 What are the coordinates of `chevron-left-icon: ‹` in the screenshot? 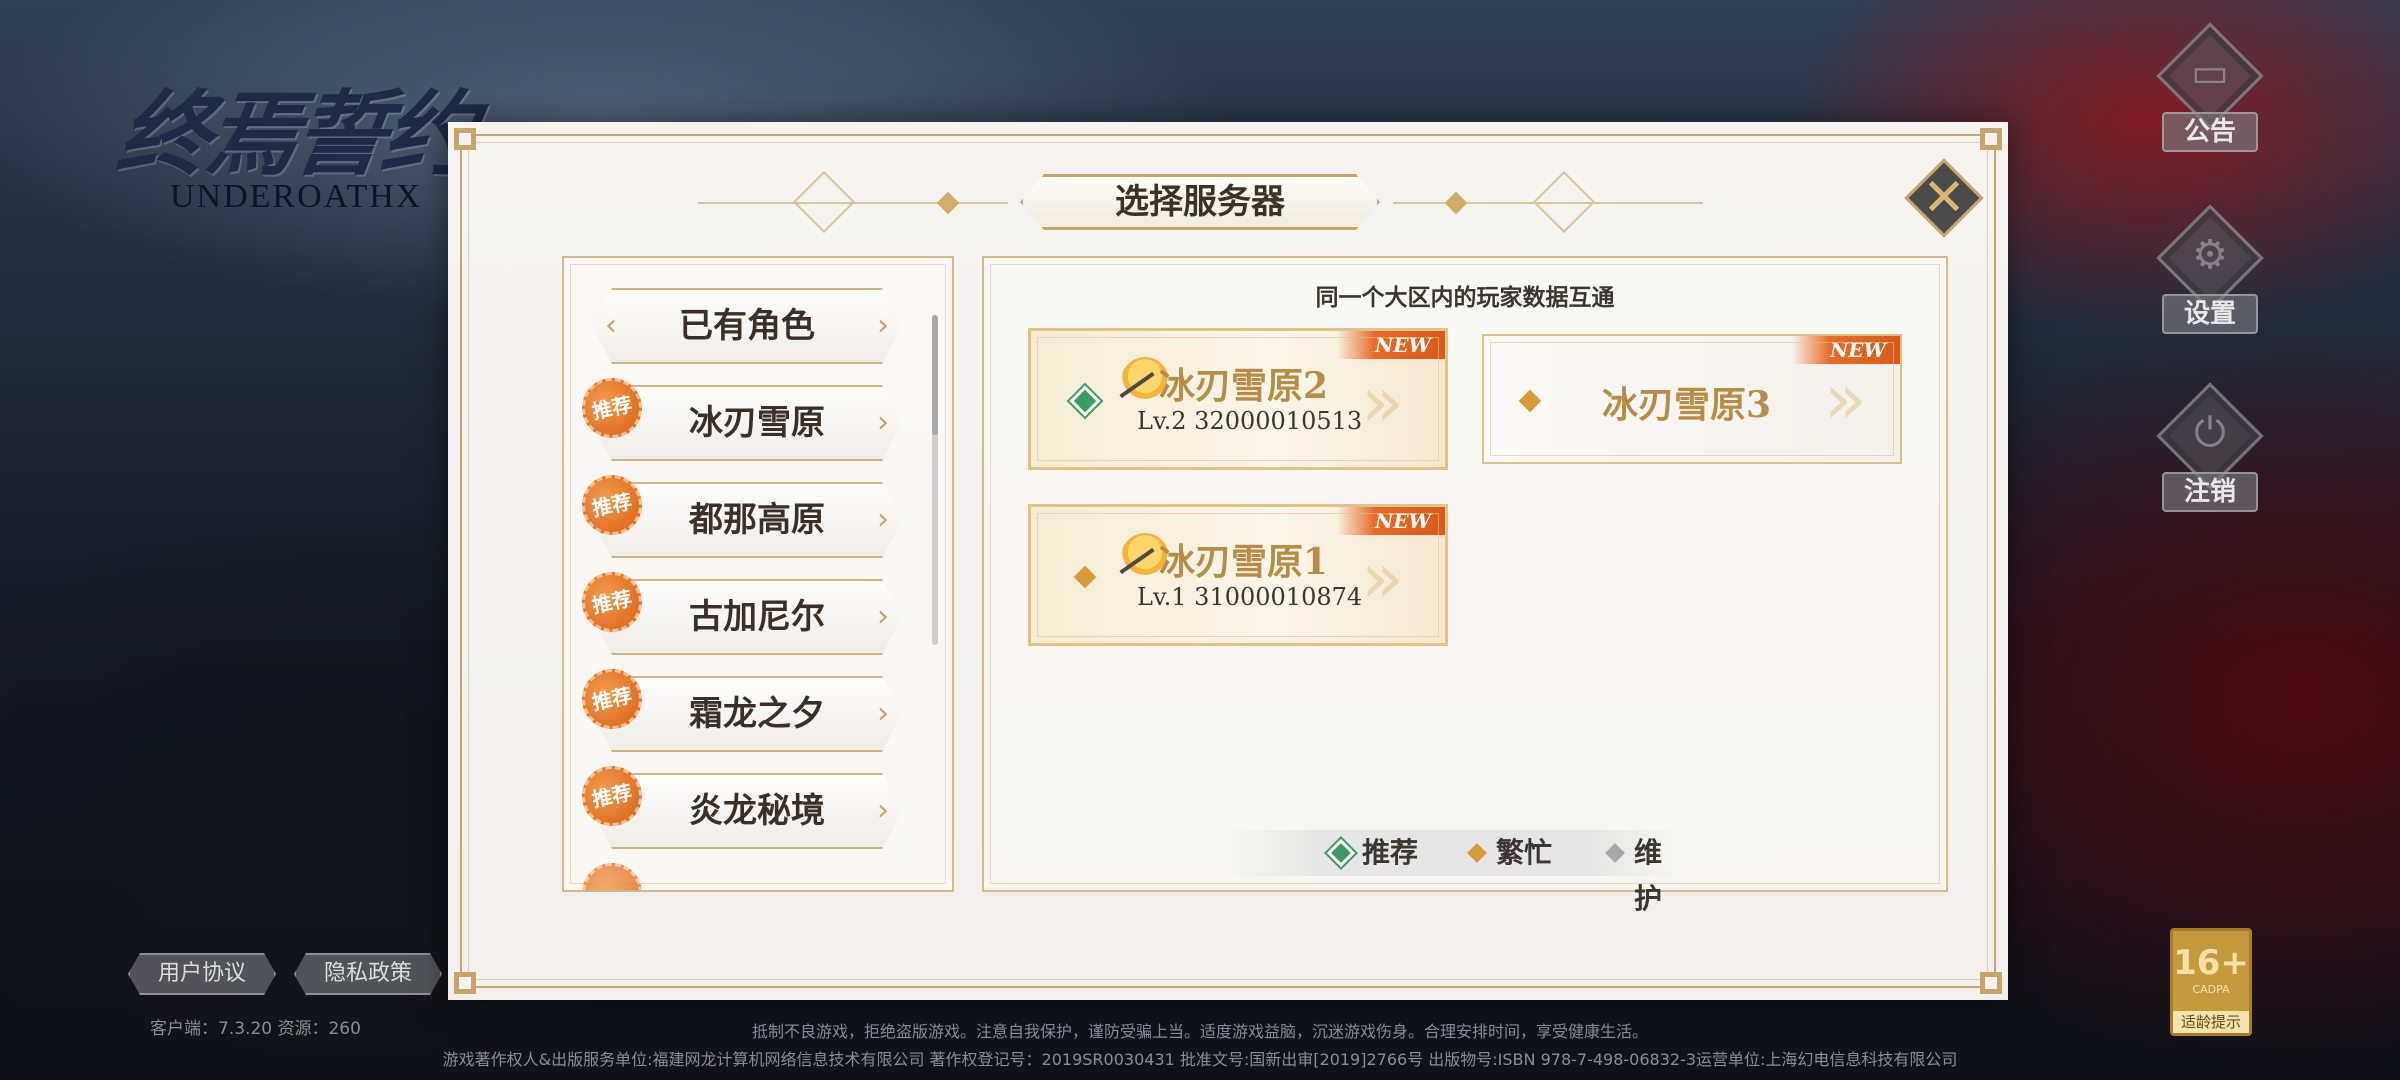 It's located at (611, 325).